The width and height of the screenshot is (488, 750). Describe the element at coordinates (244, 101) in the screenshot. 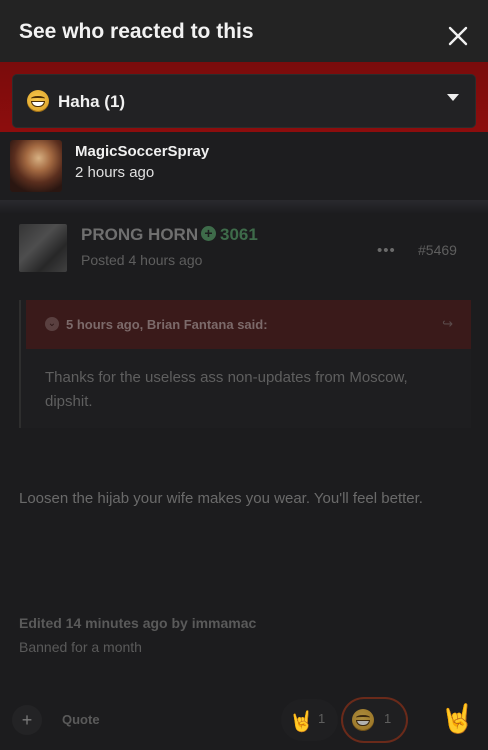

I see `reaction-filter-dropdown: Haha (1)` at that location.